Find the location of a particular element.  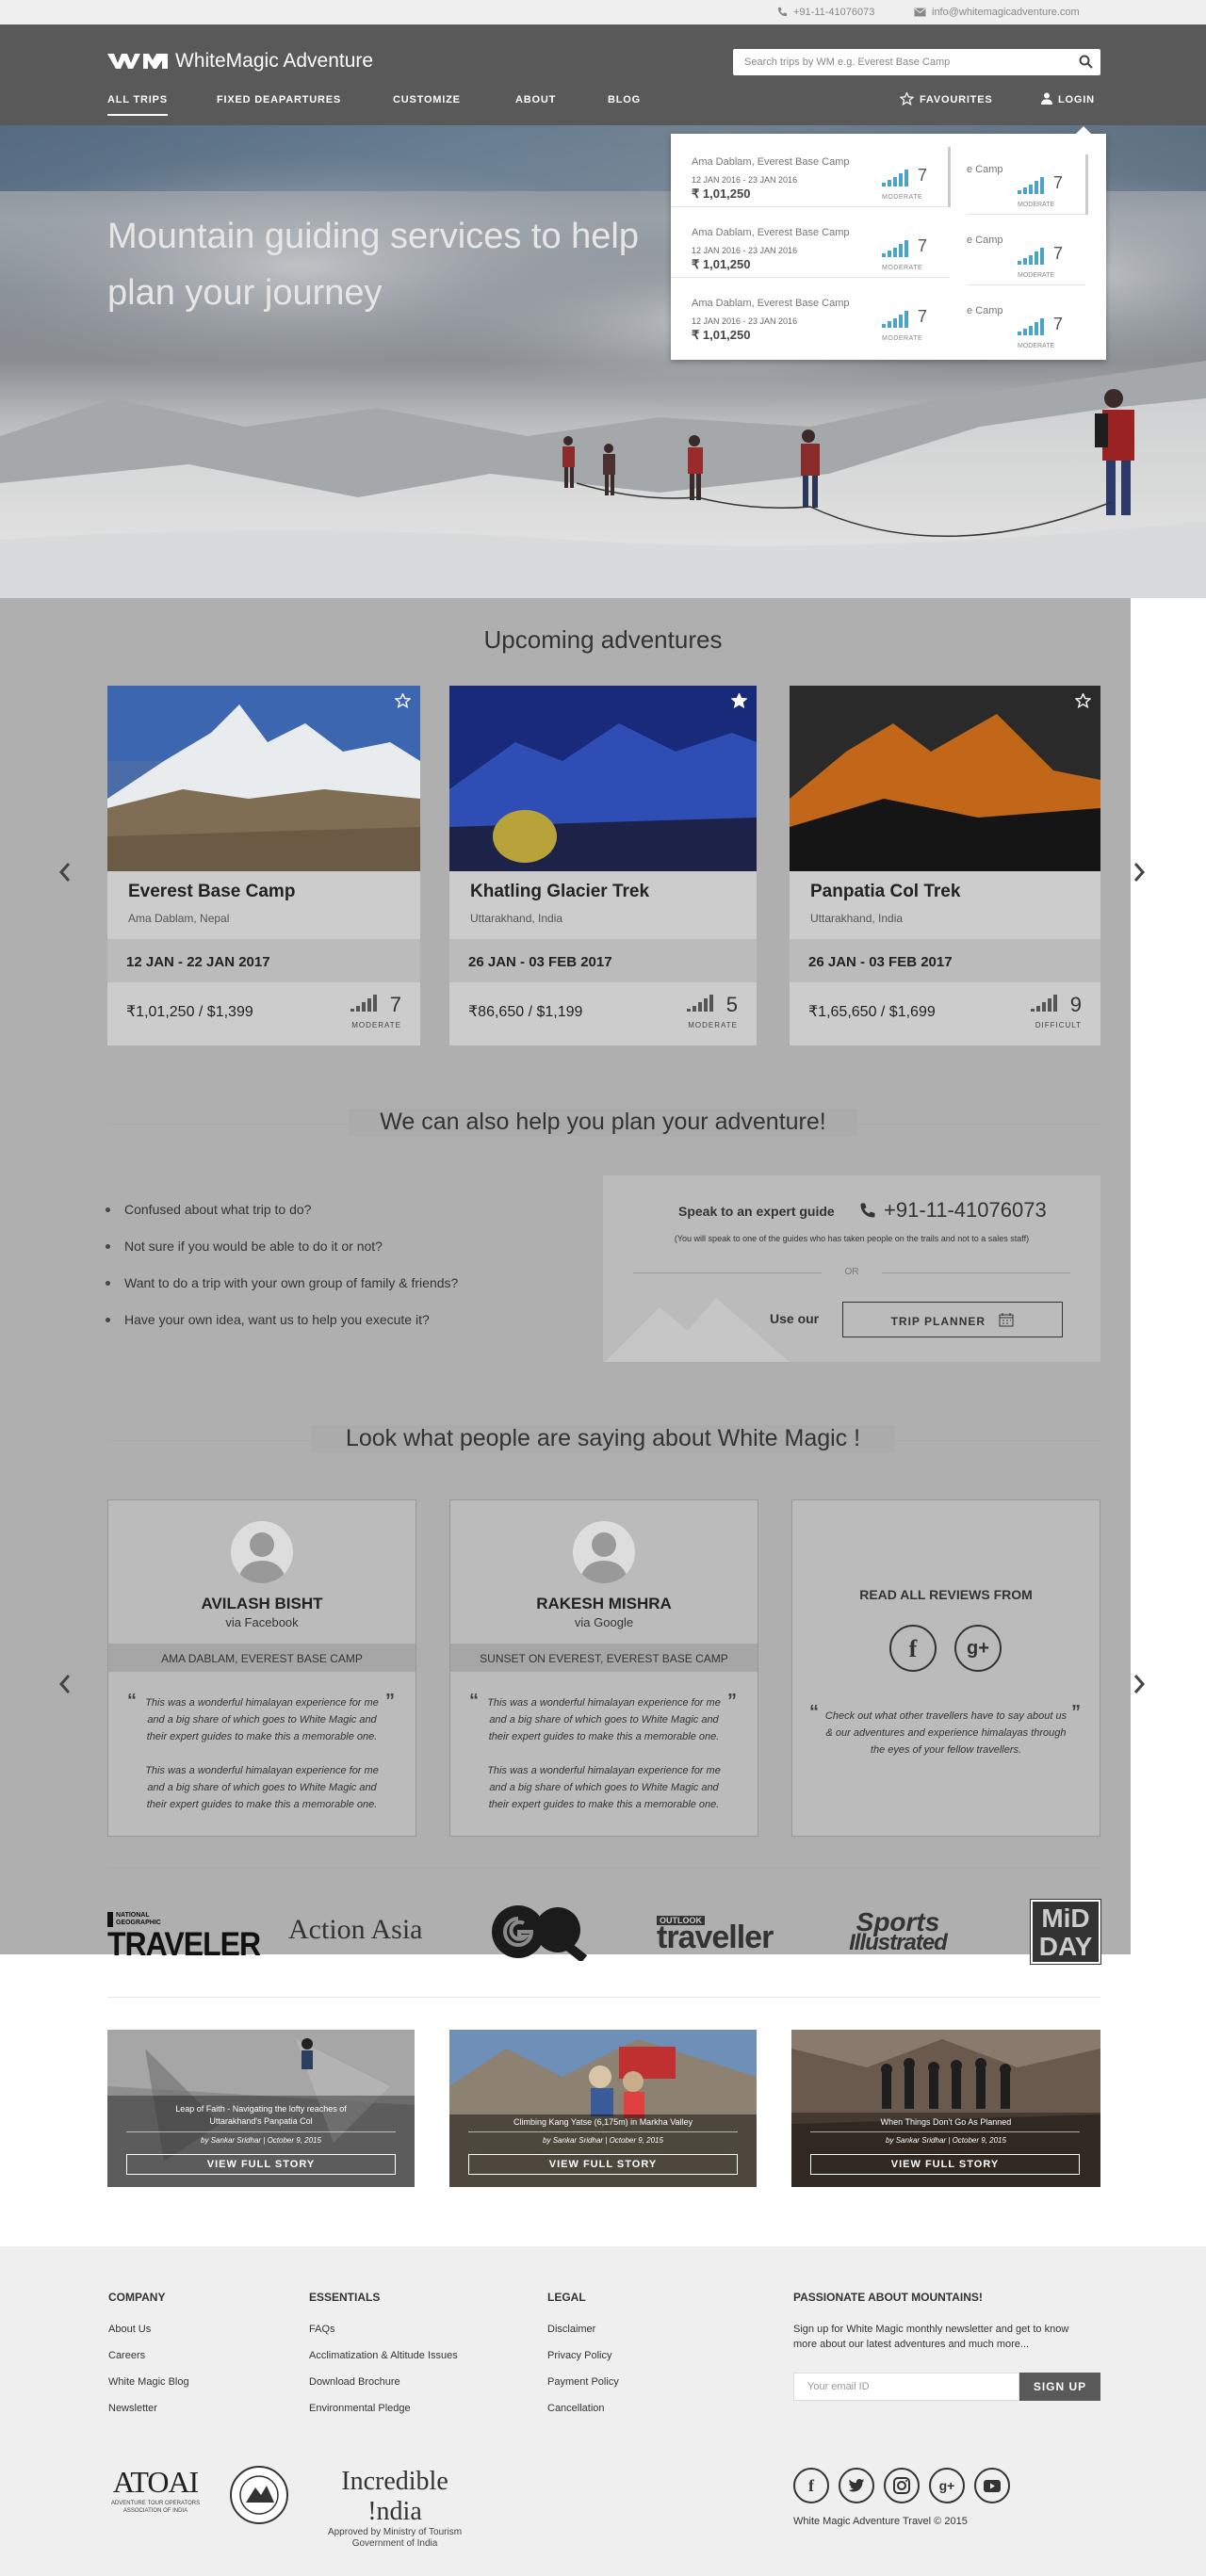

carousel-next-icon is located at coordinates (1139, 872).